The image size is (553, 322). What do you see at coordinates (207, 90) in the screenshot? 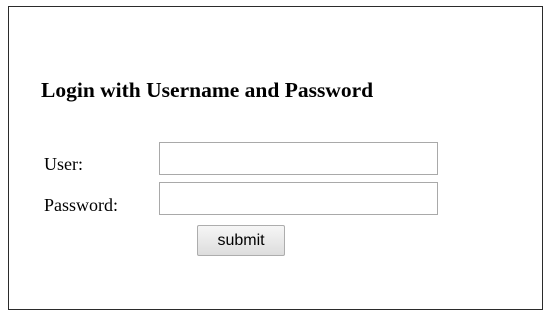
I see `page-title: Login with Username and Password` at bounding box center [207, 90].